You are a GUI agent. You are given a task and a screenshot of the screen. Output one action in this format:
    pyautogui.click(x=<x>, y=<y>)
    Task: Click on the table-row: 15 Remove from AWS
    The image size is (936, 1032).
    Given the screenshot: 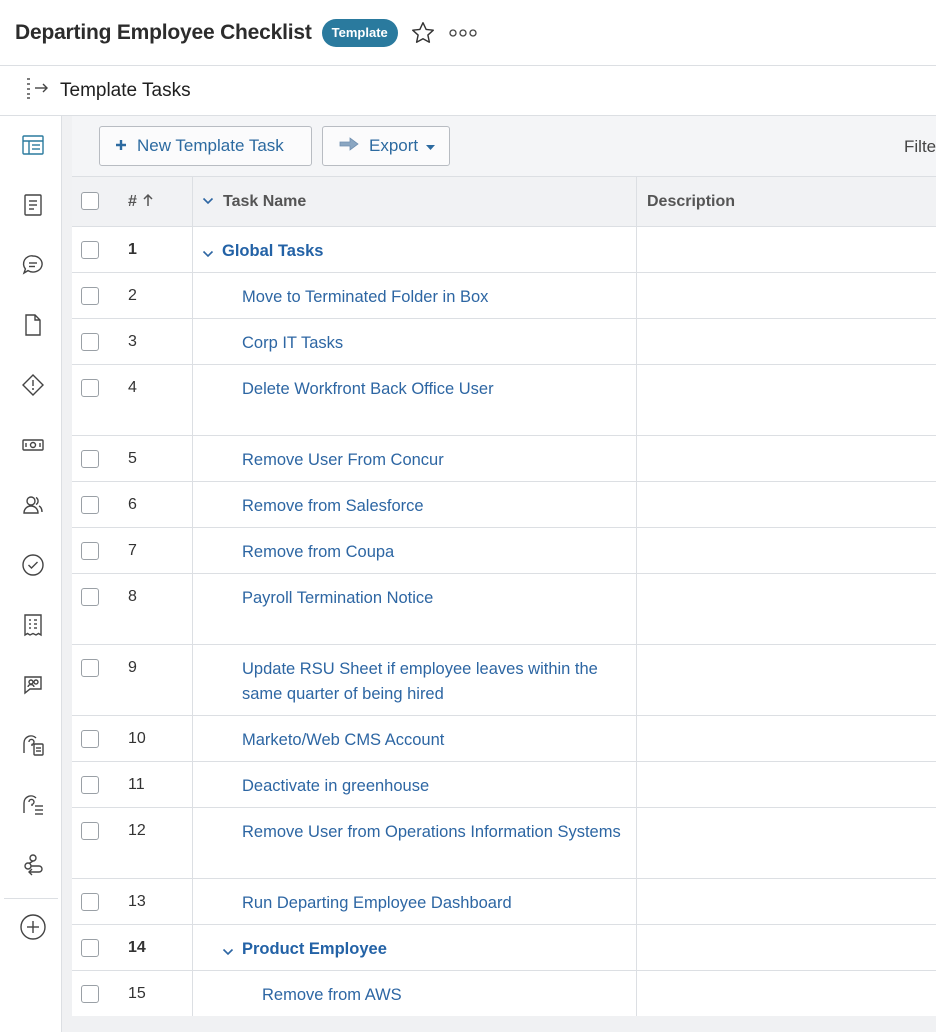 What is the action you would take?
    pyautogui.click(x=504, y=993)
    